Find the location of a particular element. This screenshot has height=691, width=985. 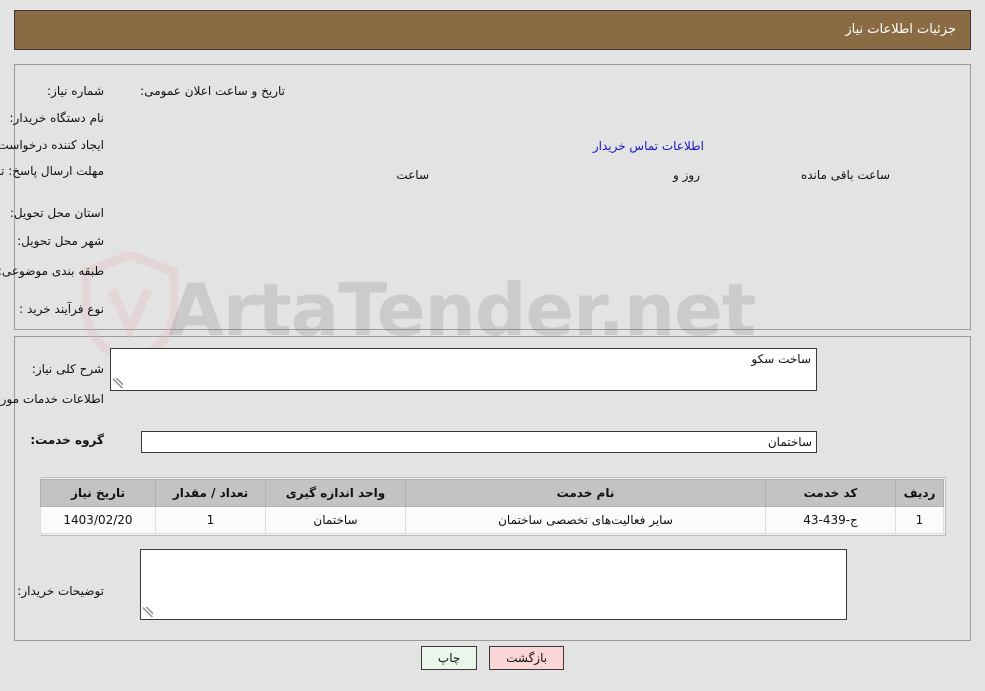

buyer-contact-link: اطلاعات تماس خریدار is located at coordinates (648, 146).